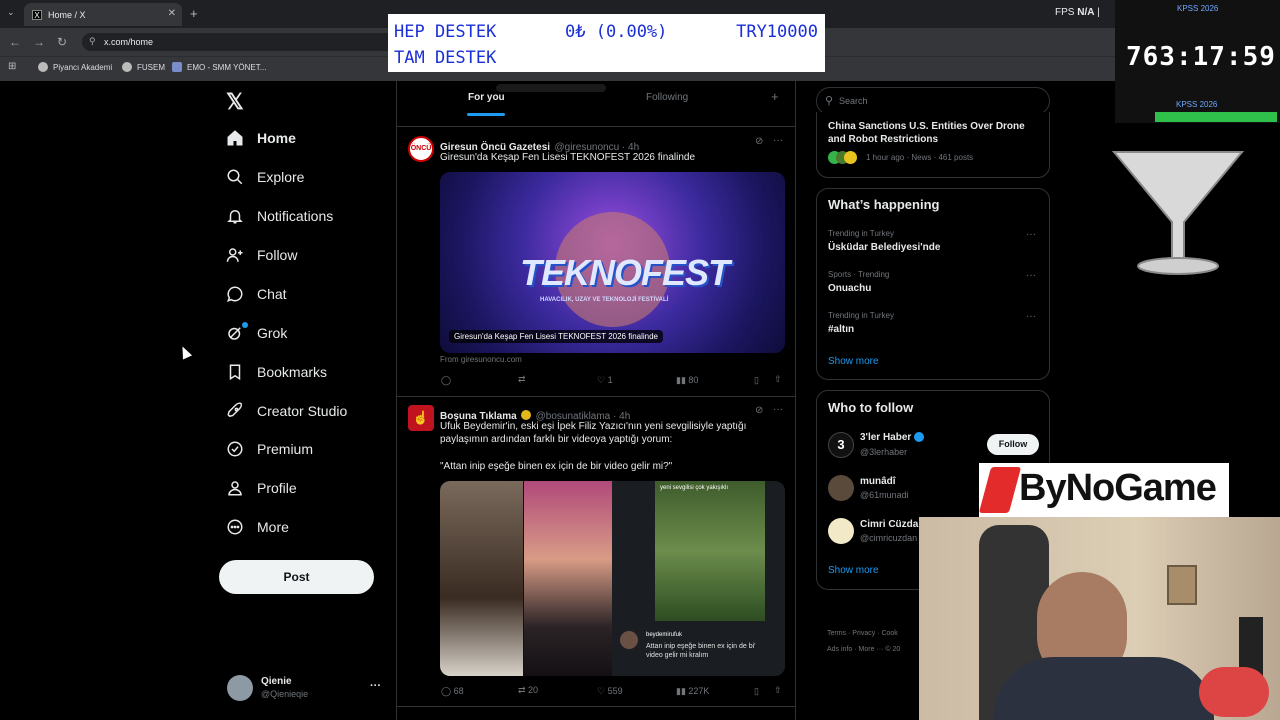 The width and height of the screenshot is (1280, 720). I want to click on sidebar-item-profile: Profile, so click(261, 488).